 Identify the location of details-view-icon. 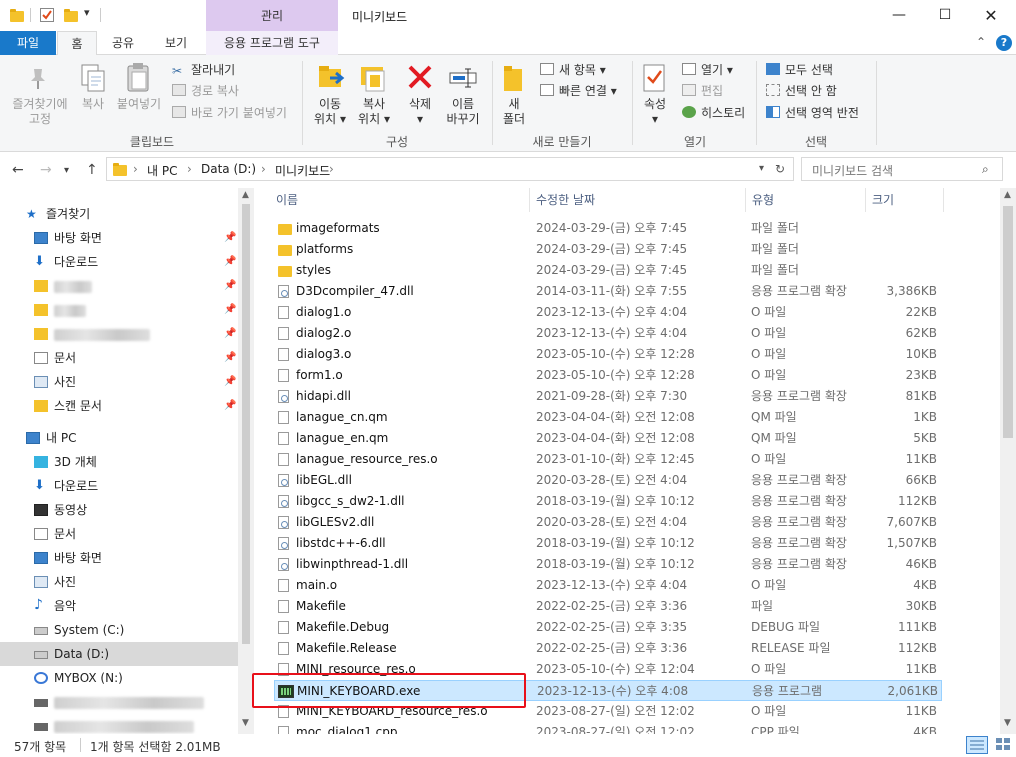
(977, 745).